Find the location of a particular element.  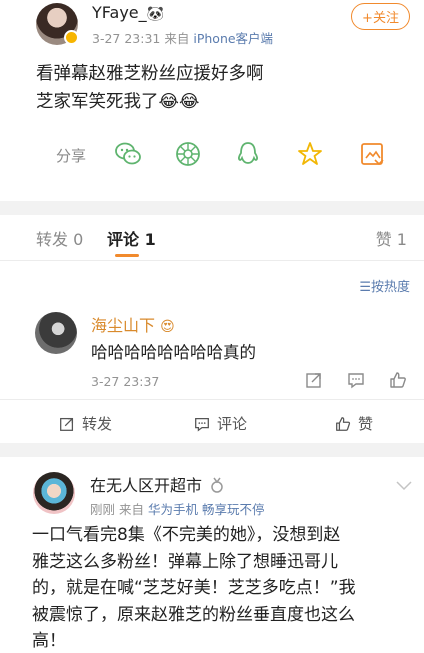

commenter: 海尘山下 😍 is located at coordinates (133, 324).